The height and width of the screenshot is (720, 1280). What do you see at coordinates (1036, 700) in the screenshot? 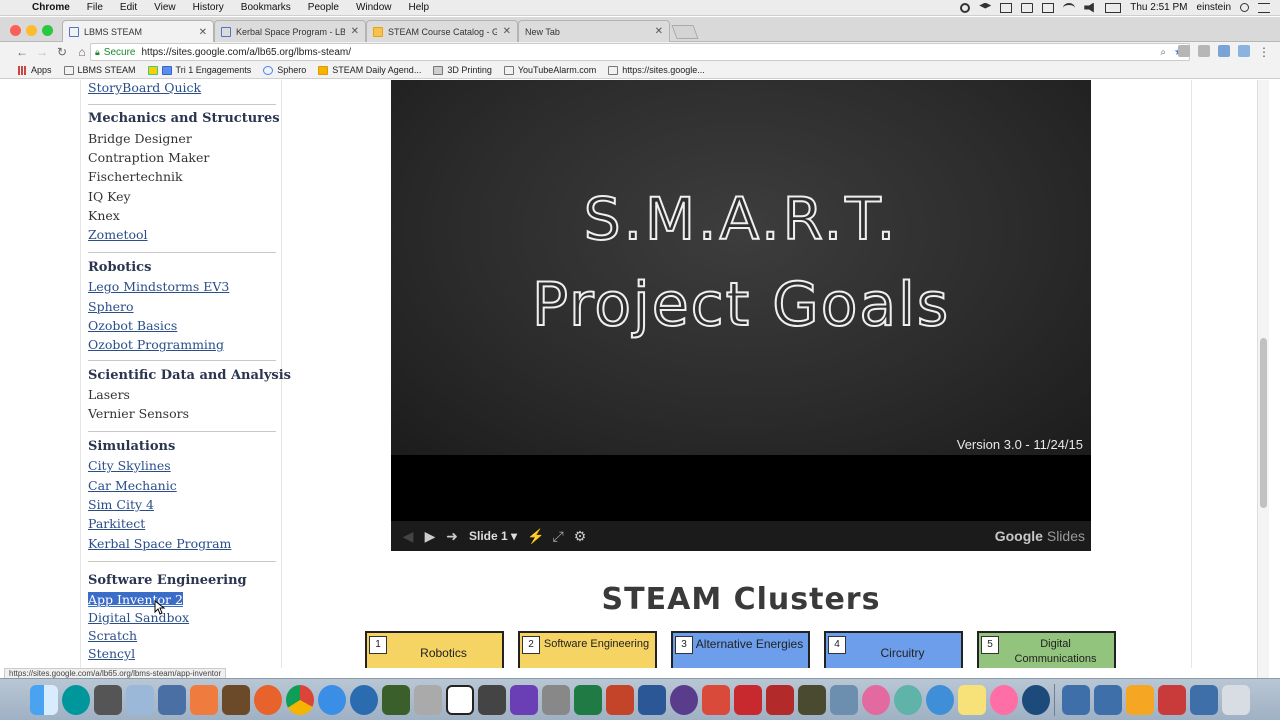
I see `quicktime-icon` at bounding box center [1036, 700].